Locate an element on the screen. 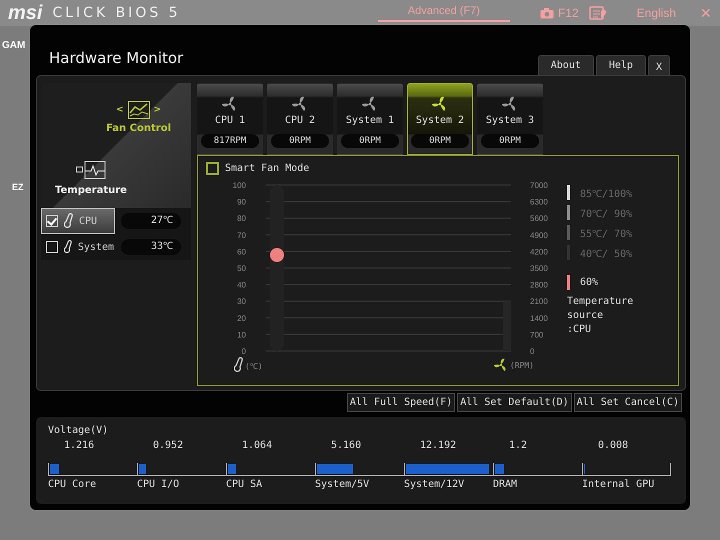 This screenshot has width=720, height=540. axis-label: 4200 is located at coordinates (539, 251).